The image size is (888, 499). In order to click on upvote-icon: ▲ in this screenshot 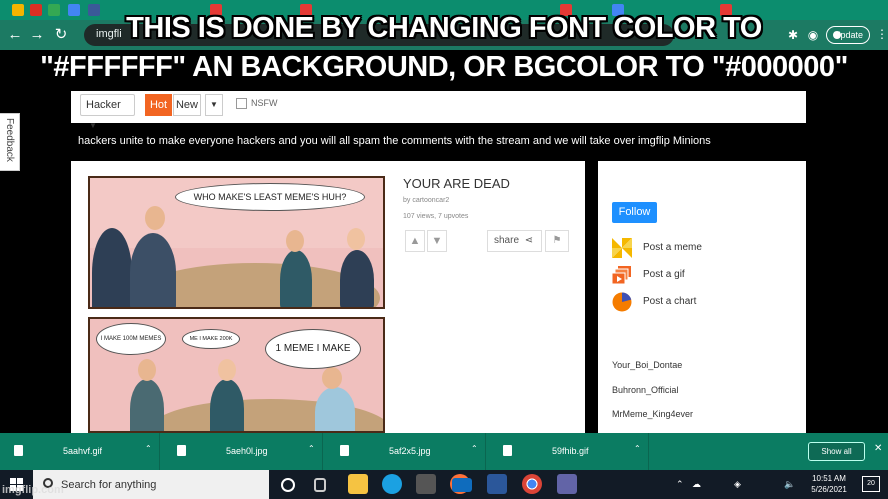, I will do `click(415, 241)`.